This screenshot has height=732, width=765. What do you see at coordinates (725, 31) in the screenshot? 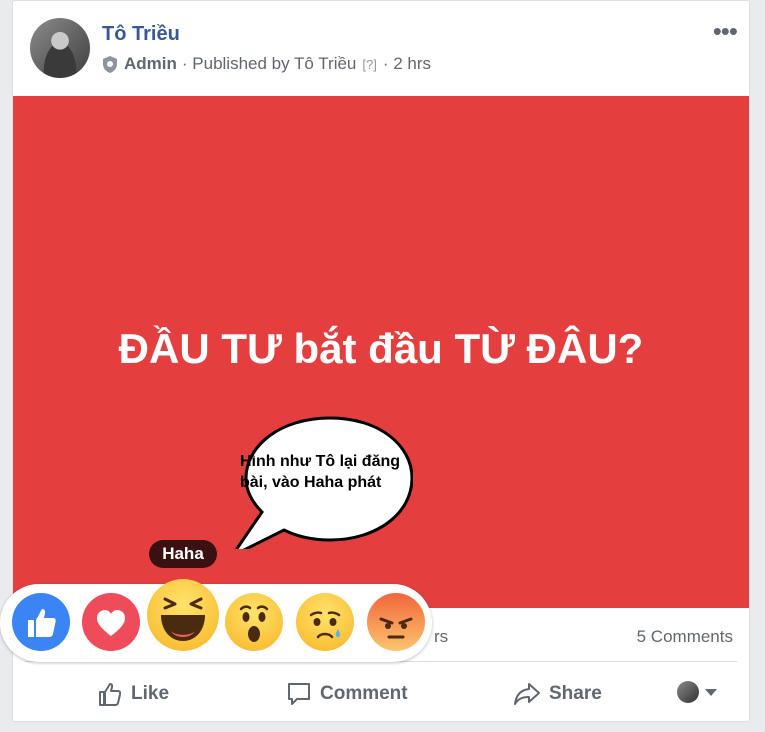
I see `more-options-icon: •••` at bounding box center [725, 31].